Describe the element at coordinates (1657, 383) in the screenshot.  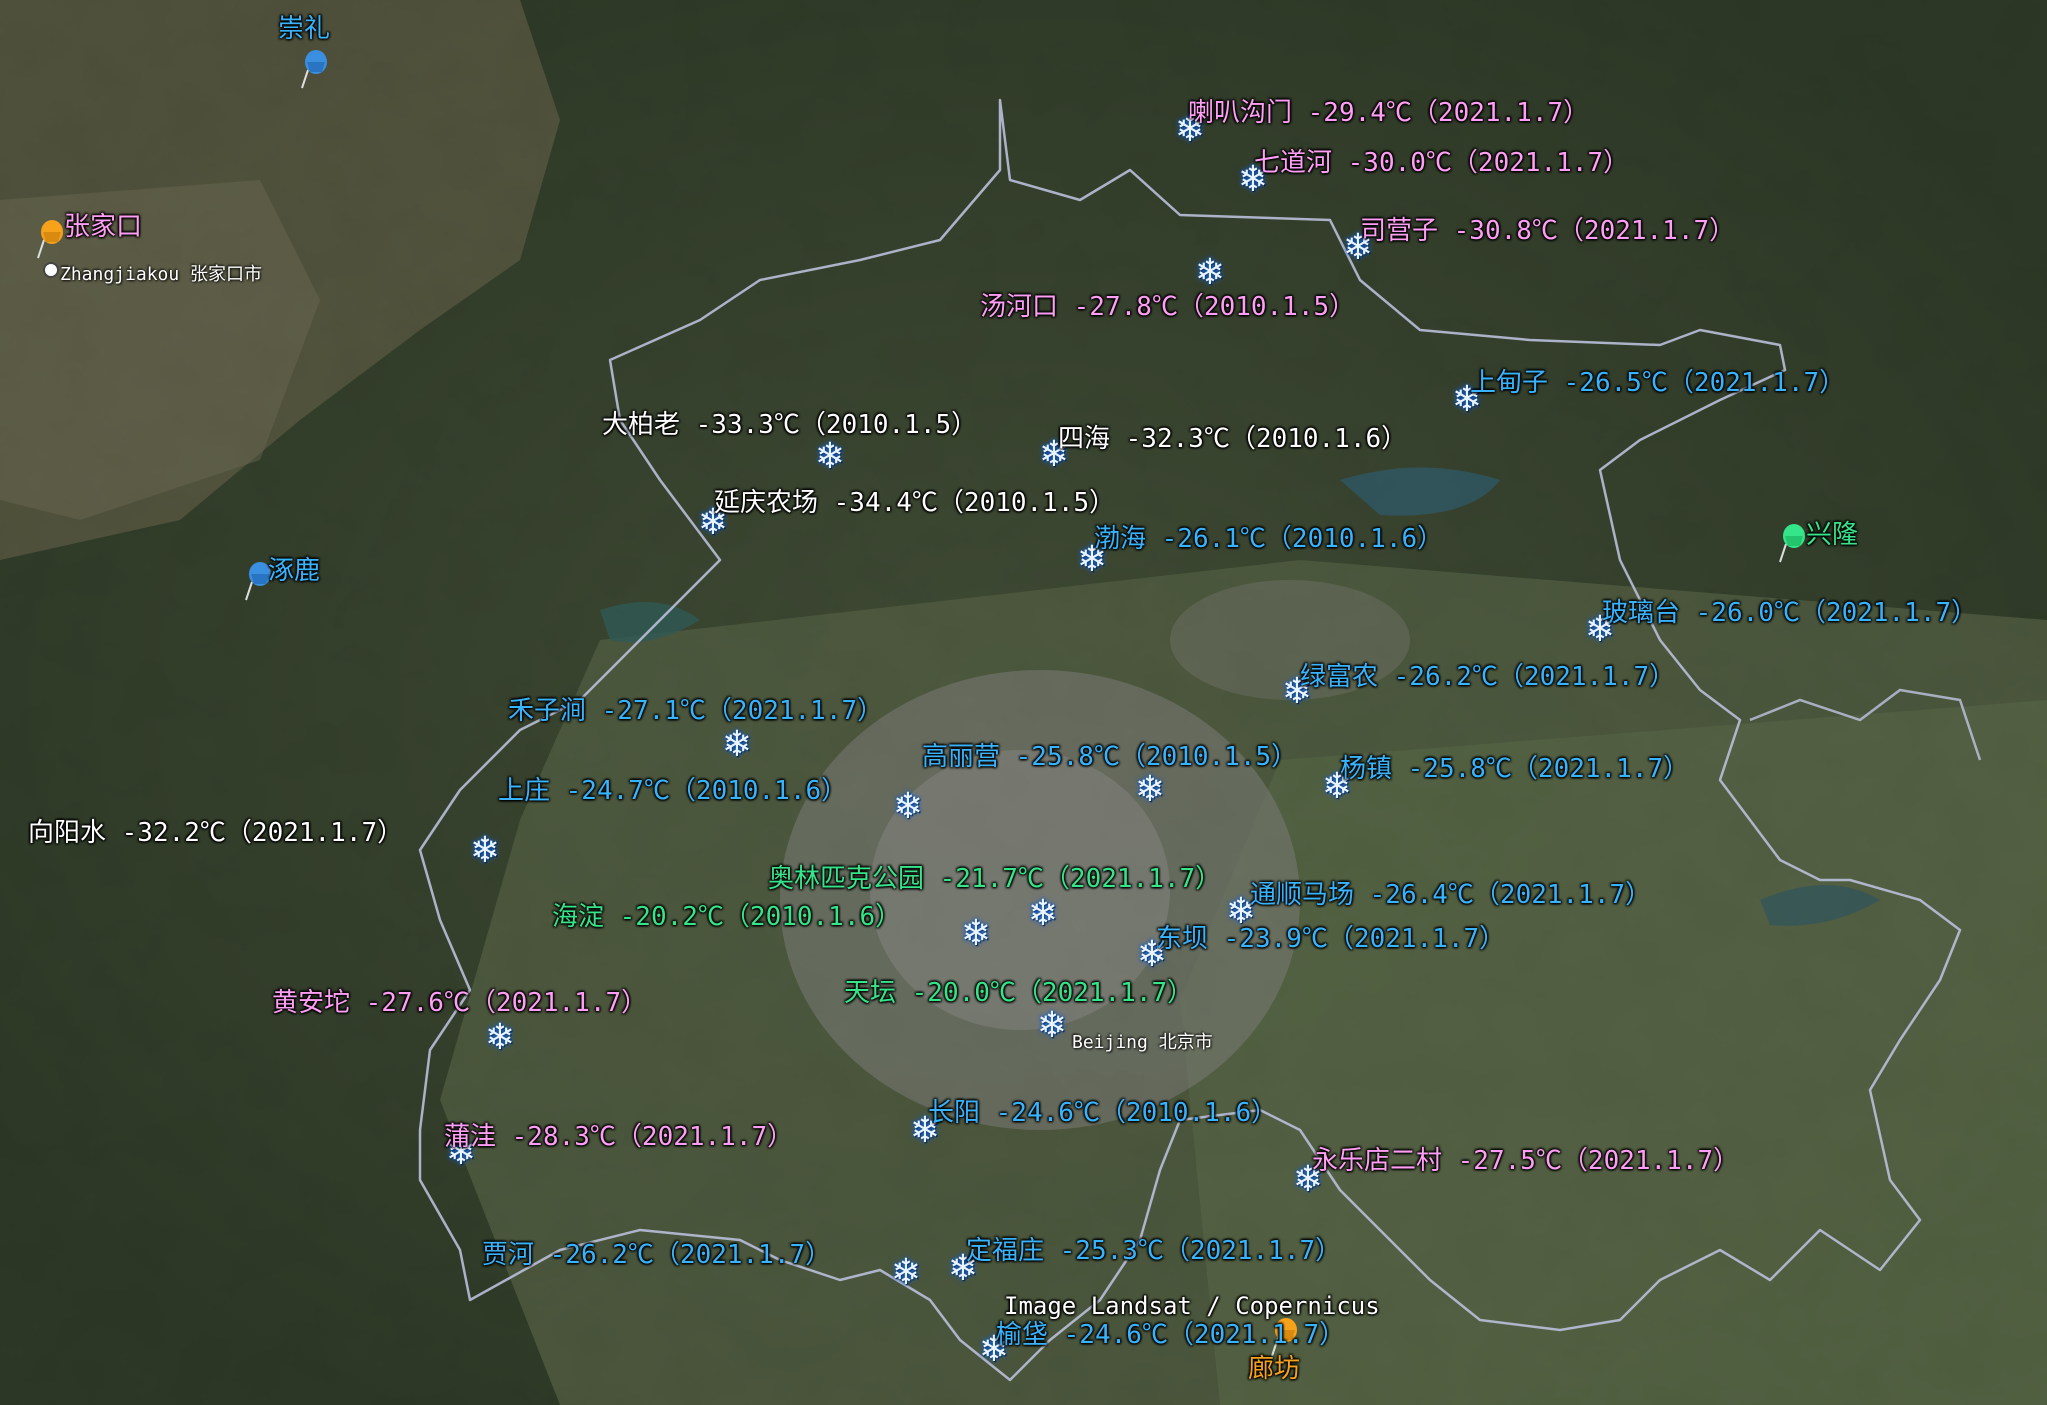
I see `station-label: 上甸子 -26.5℃（2021.1.7）` at that location.